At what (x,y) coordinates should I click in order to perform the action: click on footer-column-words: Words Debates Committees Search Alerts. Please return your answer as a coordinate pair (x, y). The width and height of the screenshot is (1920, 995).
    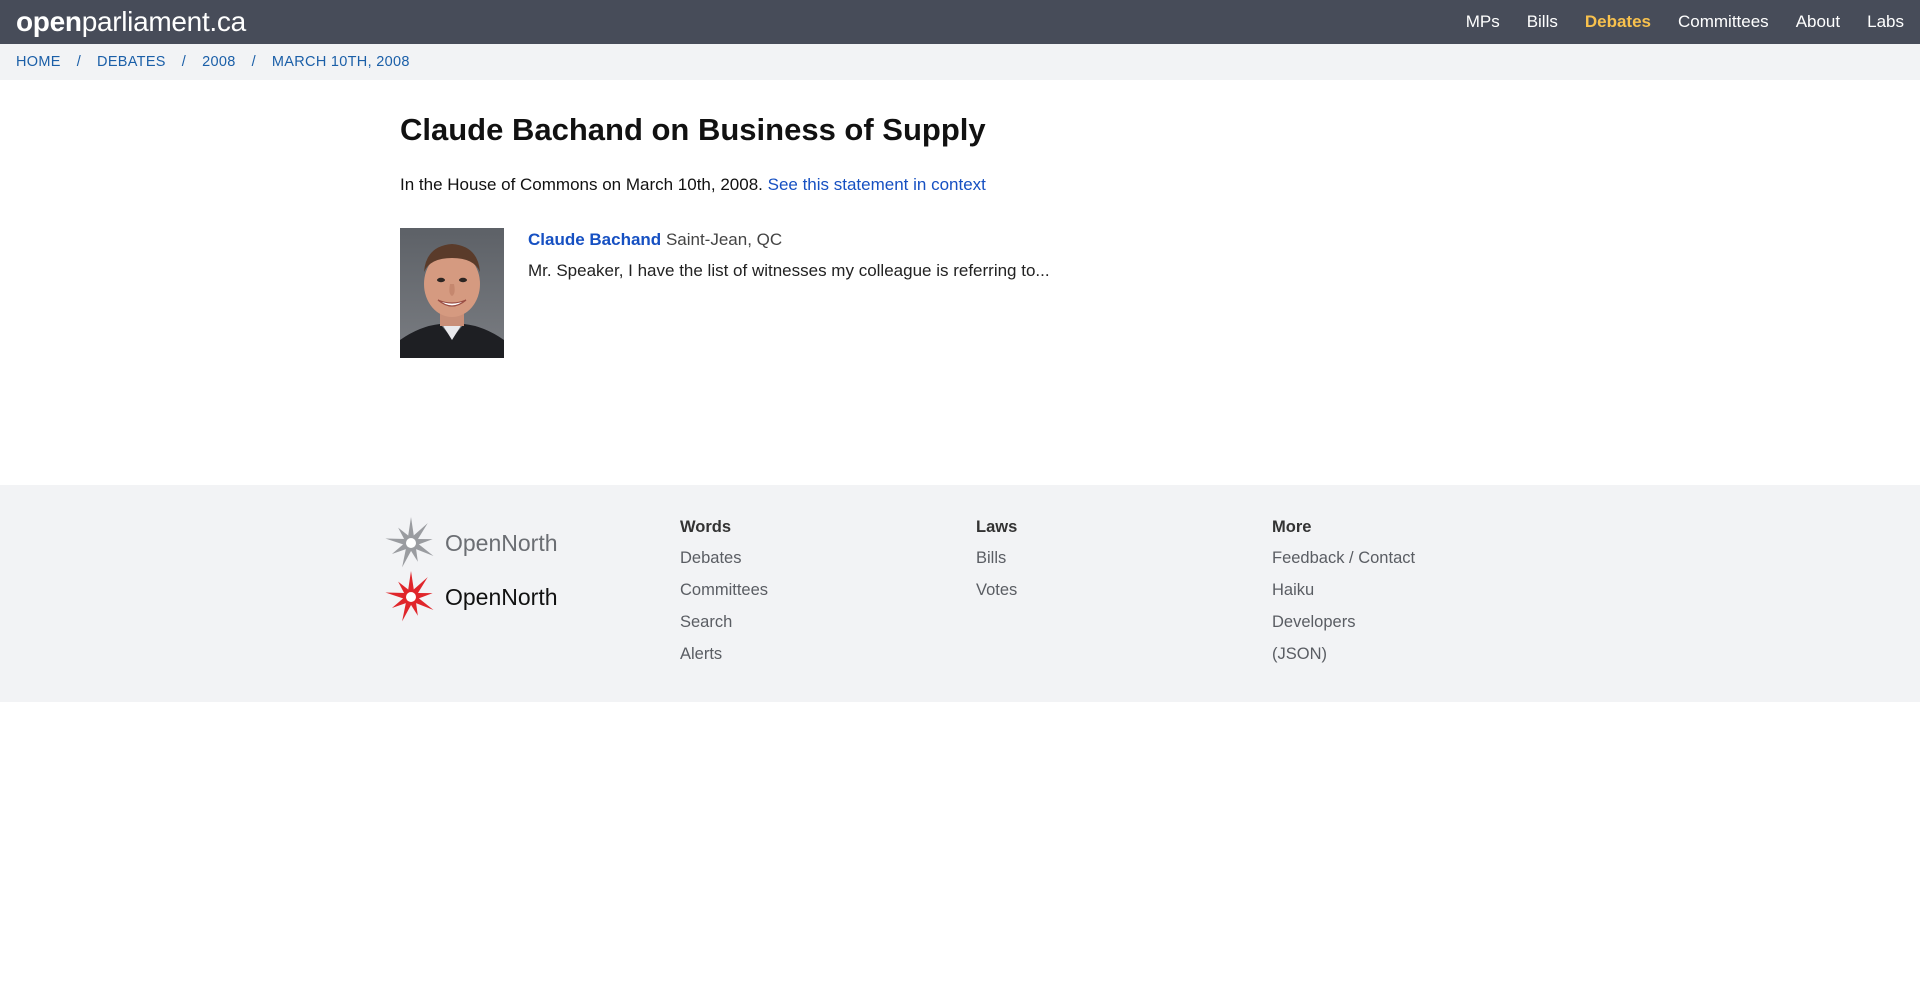
    Looking at the image, I should click on (724, 596).